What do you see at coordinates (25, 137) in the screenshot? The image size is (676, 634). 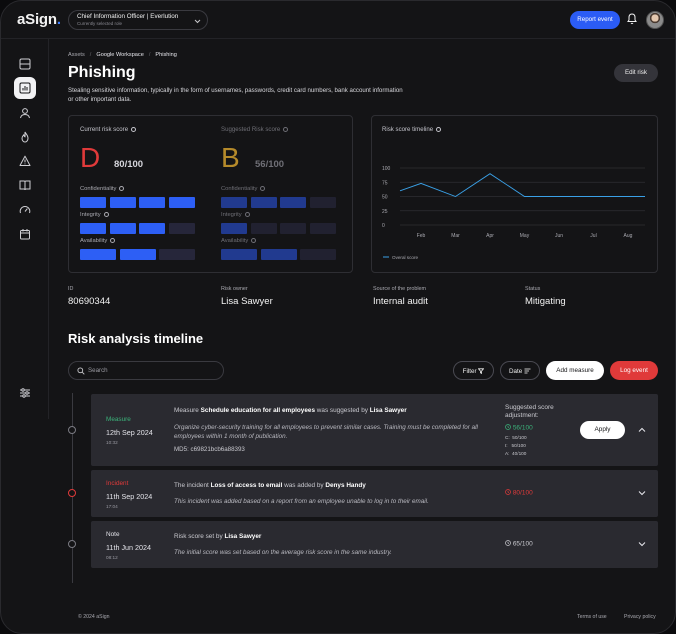 I see `sidebar-item-threats` at bounding box center [25, 137].